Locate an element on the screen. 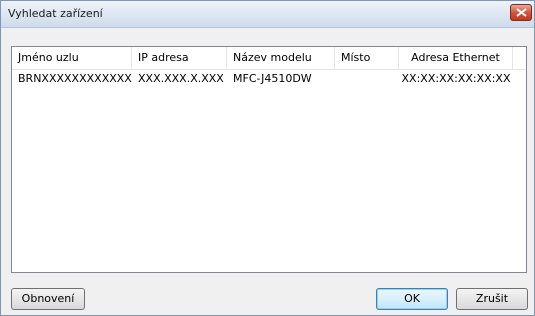 The height and width of the screenshot is (316, 535). cancel-button: Zrušit is located at coordinates (492, 299).